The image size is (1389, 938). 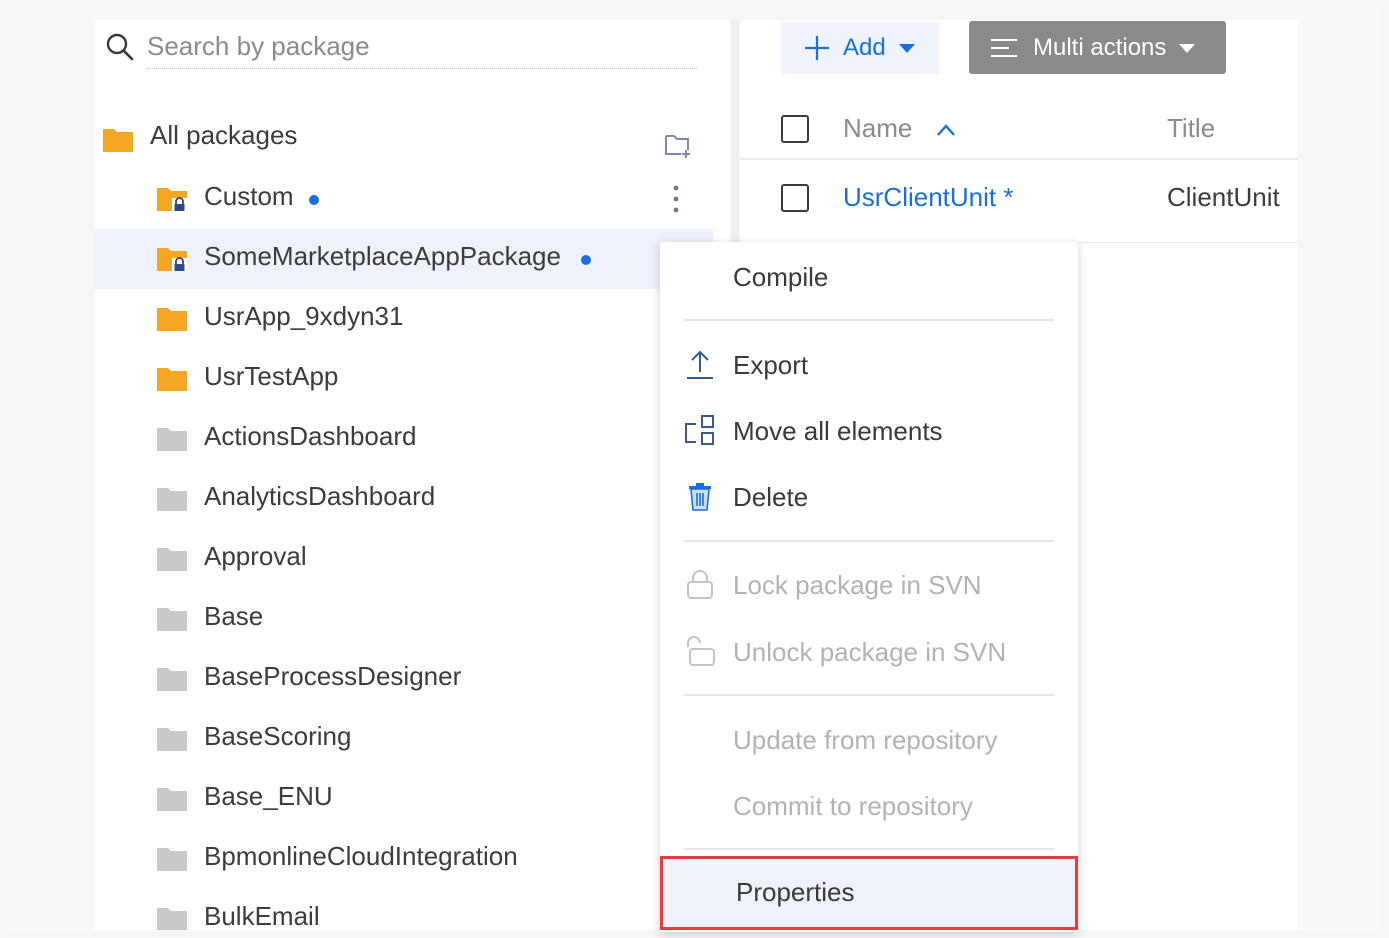 What do you see at coordinates (700, 584) in the screenshot?
I see `lock-icon` at bounding box center [700, 584].